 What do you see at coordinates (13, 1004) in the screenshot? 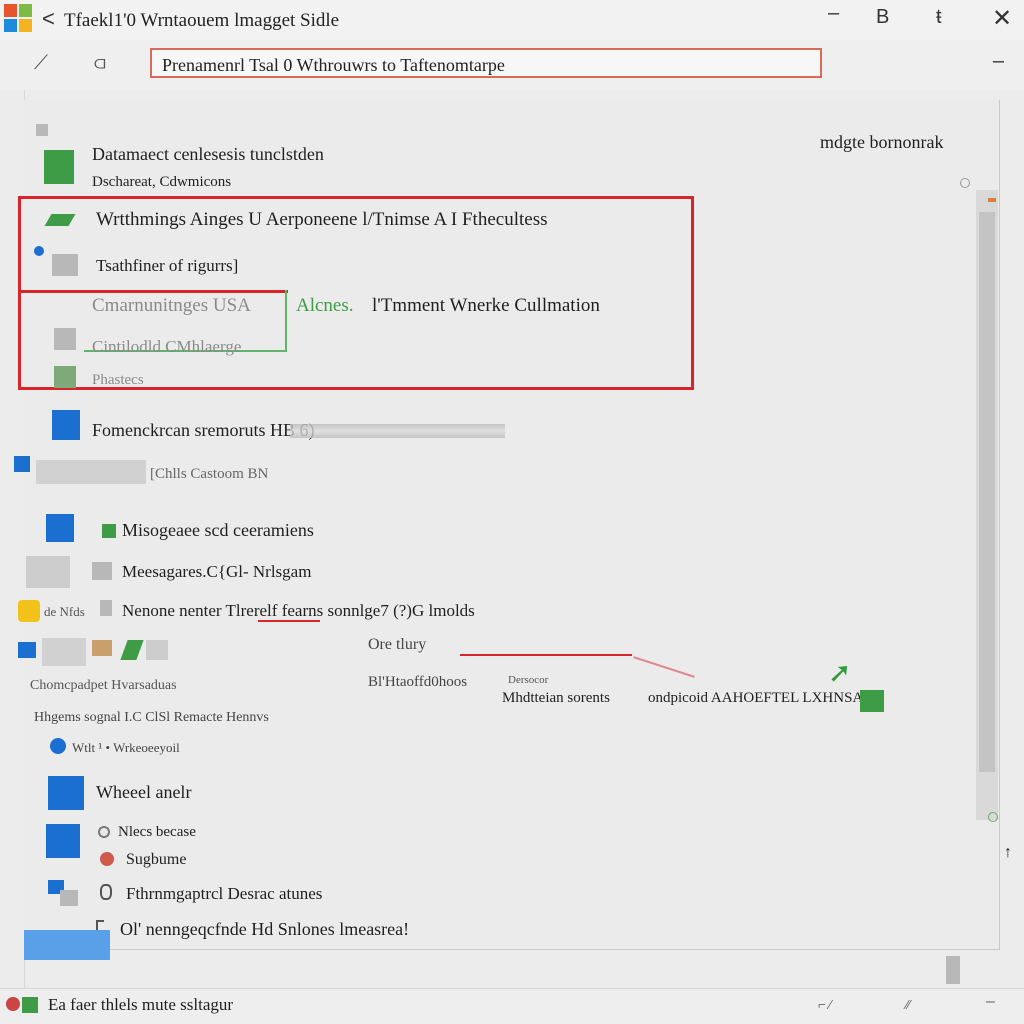
I see `red-dot-icon` at bounding box center [13, 1004].